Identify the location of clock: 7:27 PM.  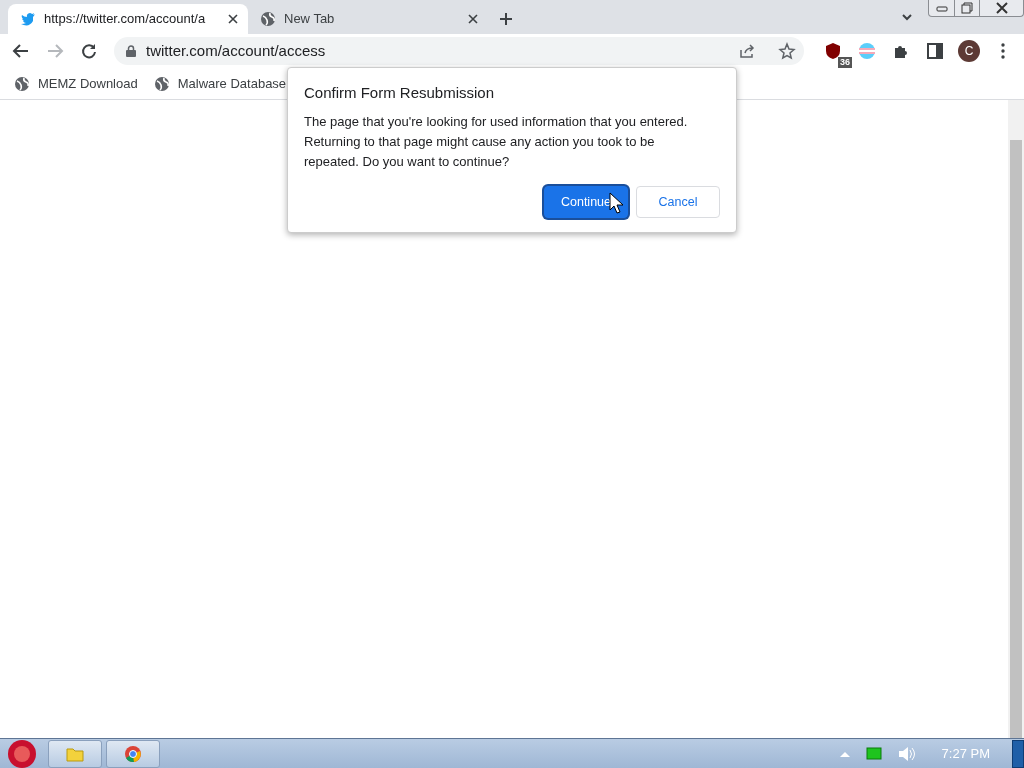
(965, 753).